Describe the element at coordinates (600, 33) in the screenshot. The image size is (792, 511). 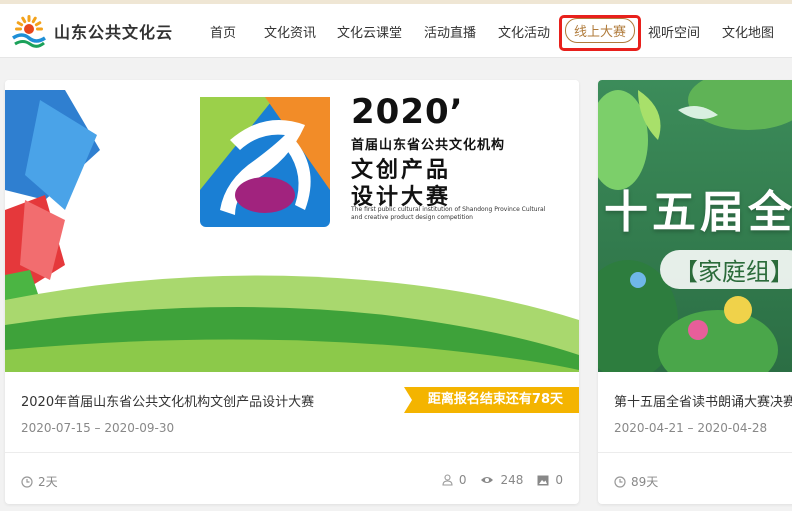
I see `annotation-highlight-box` at that location.